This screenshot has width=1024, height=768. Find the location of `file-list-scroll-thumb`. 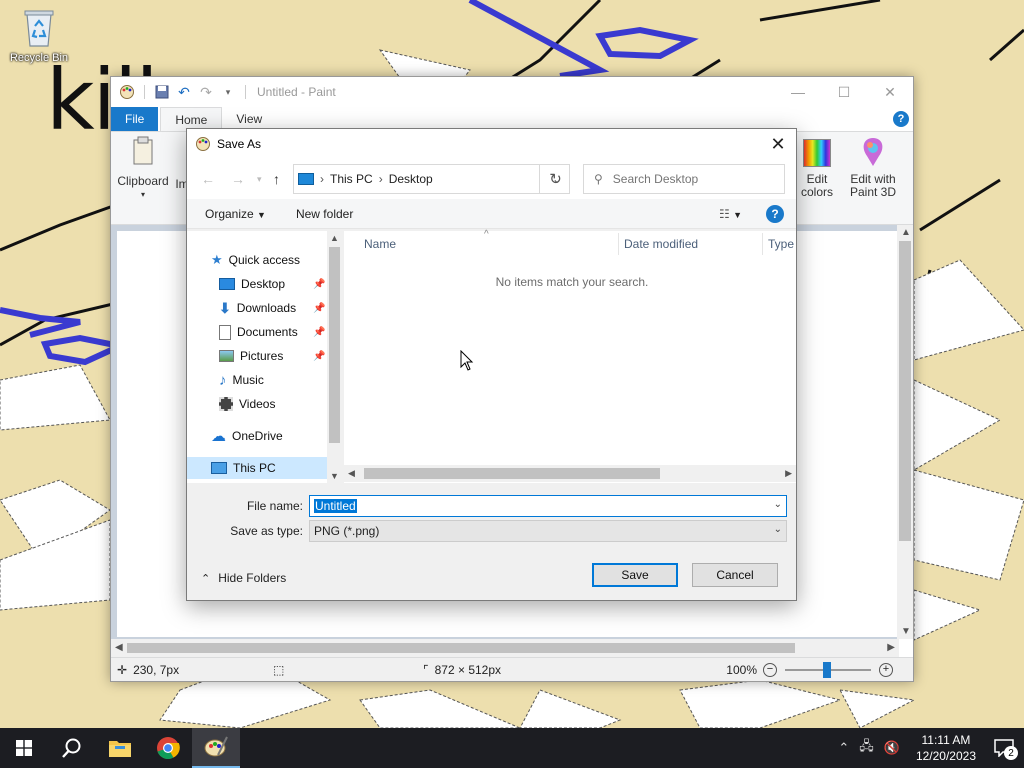

file-list-scroll-thumb is located at coordinates (512, 473).